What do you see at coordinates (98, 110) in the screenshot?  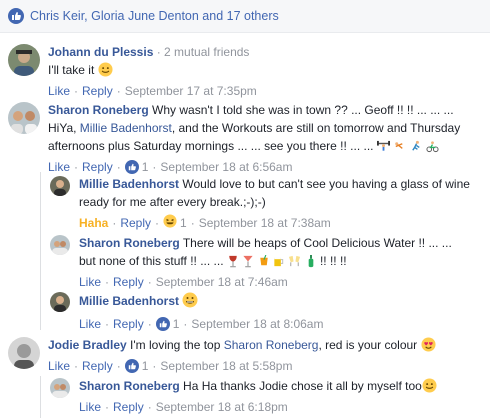 I see `comment-author: Sharon Roneberg` at bounding box center [98, 110].